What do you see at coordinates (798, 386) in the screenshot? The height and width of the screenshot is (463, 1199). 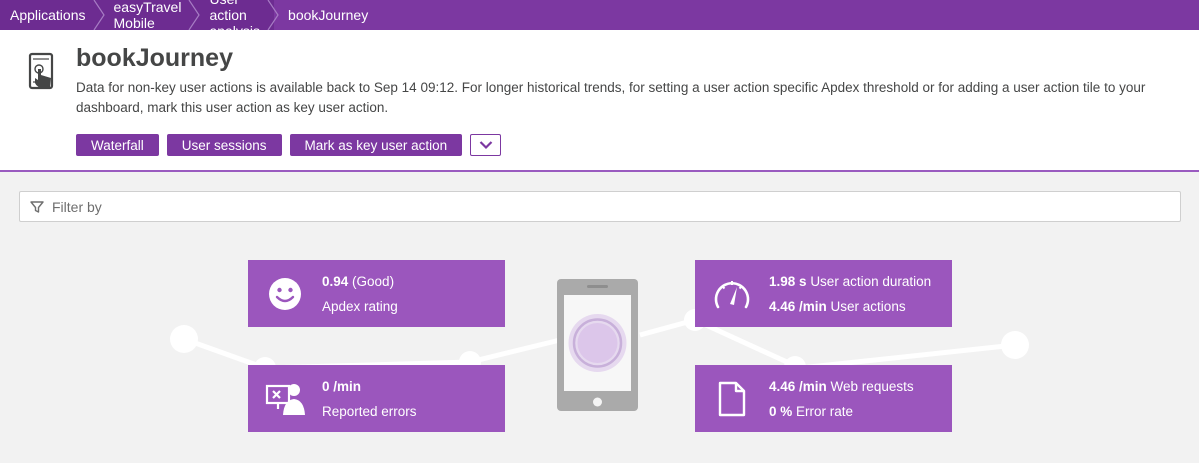 I see `requests-value: 4.46 /min` at bounding box center [798, 386].